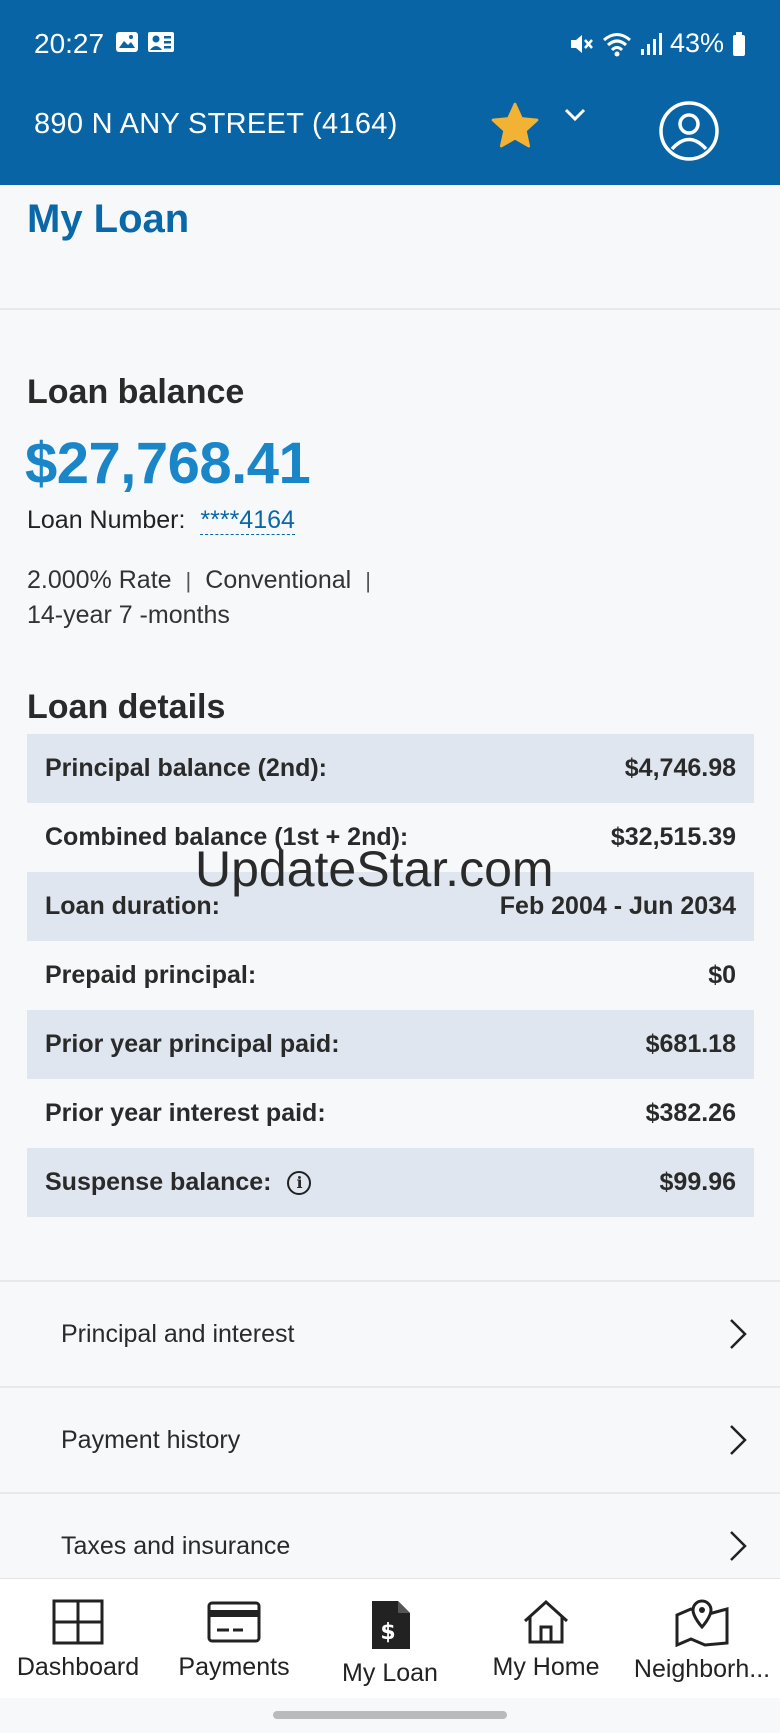  I want to click on nav-item-payments: Payments, so click(234, 1638).